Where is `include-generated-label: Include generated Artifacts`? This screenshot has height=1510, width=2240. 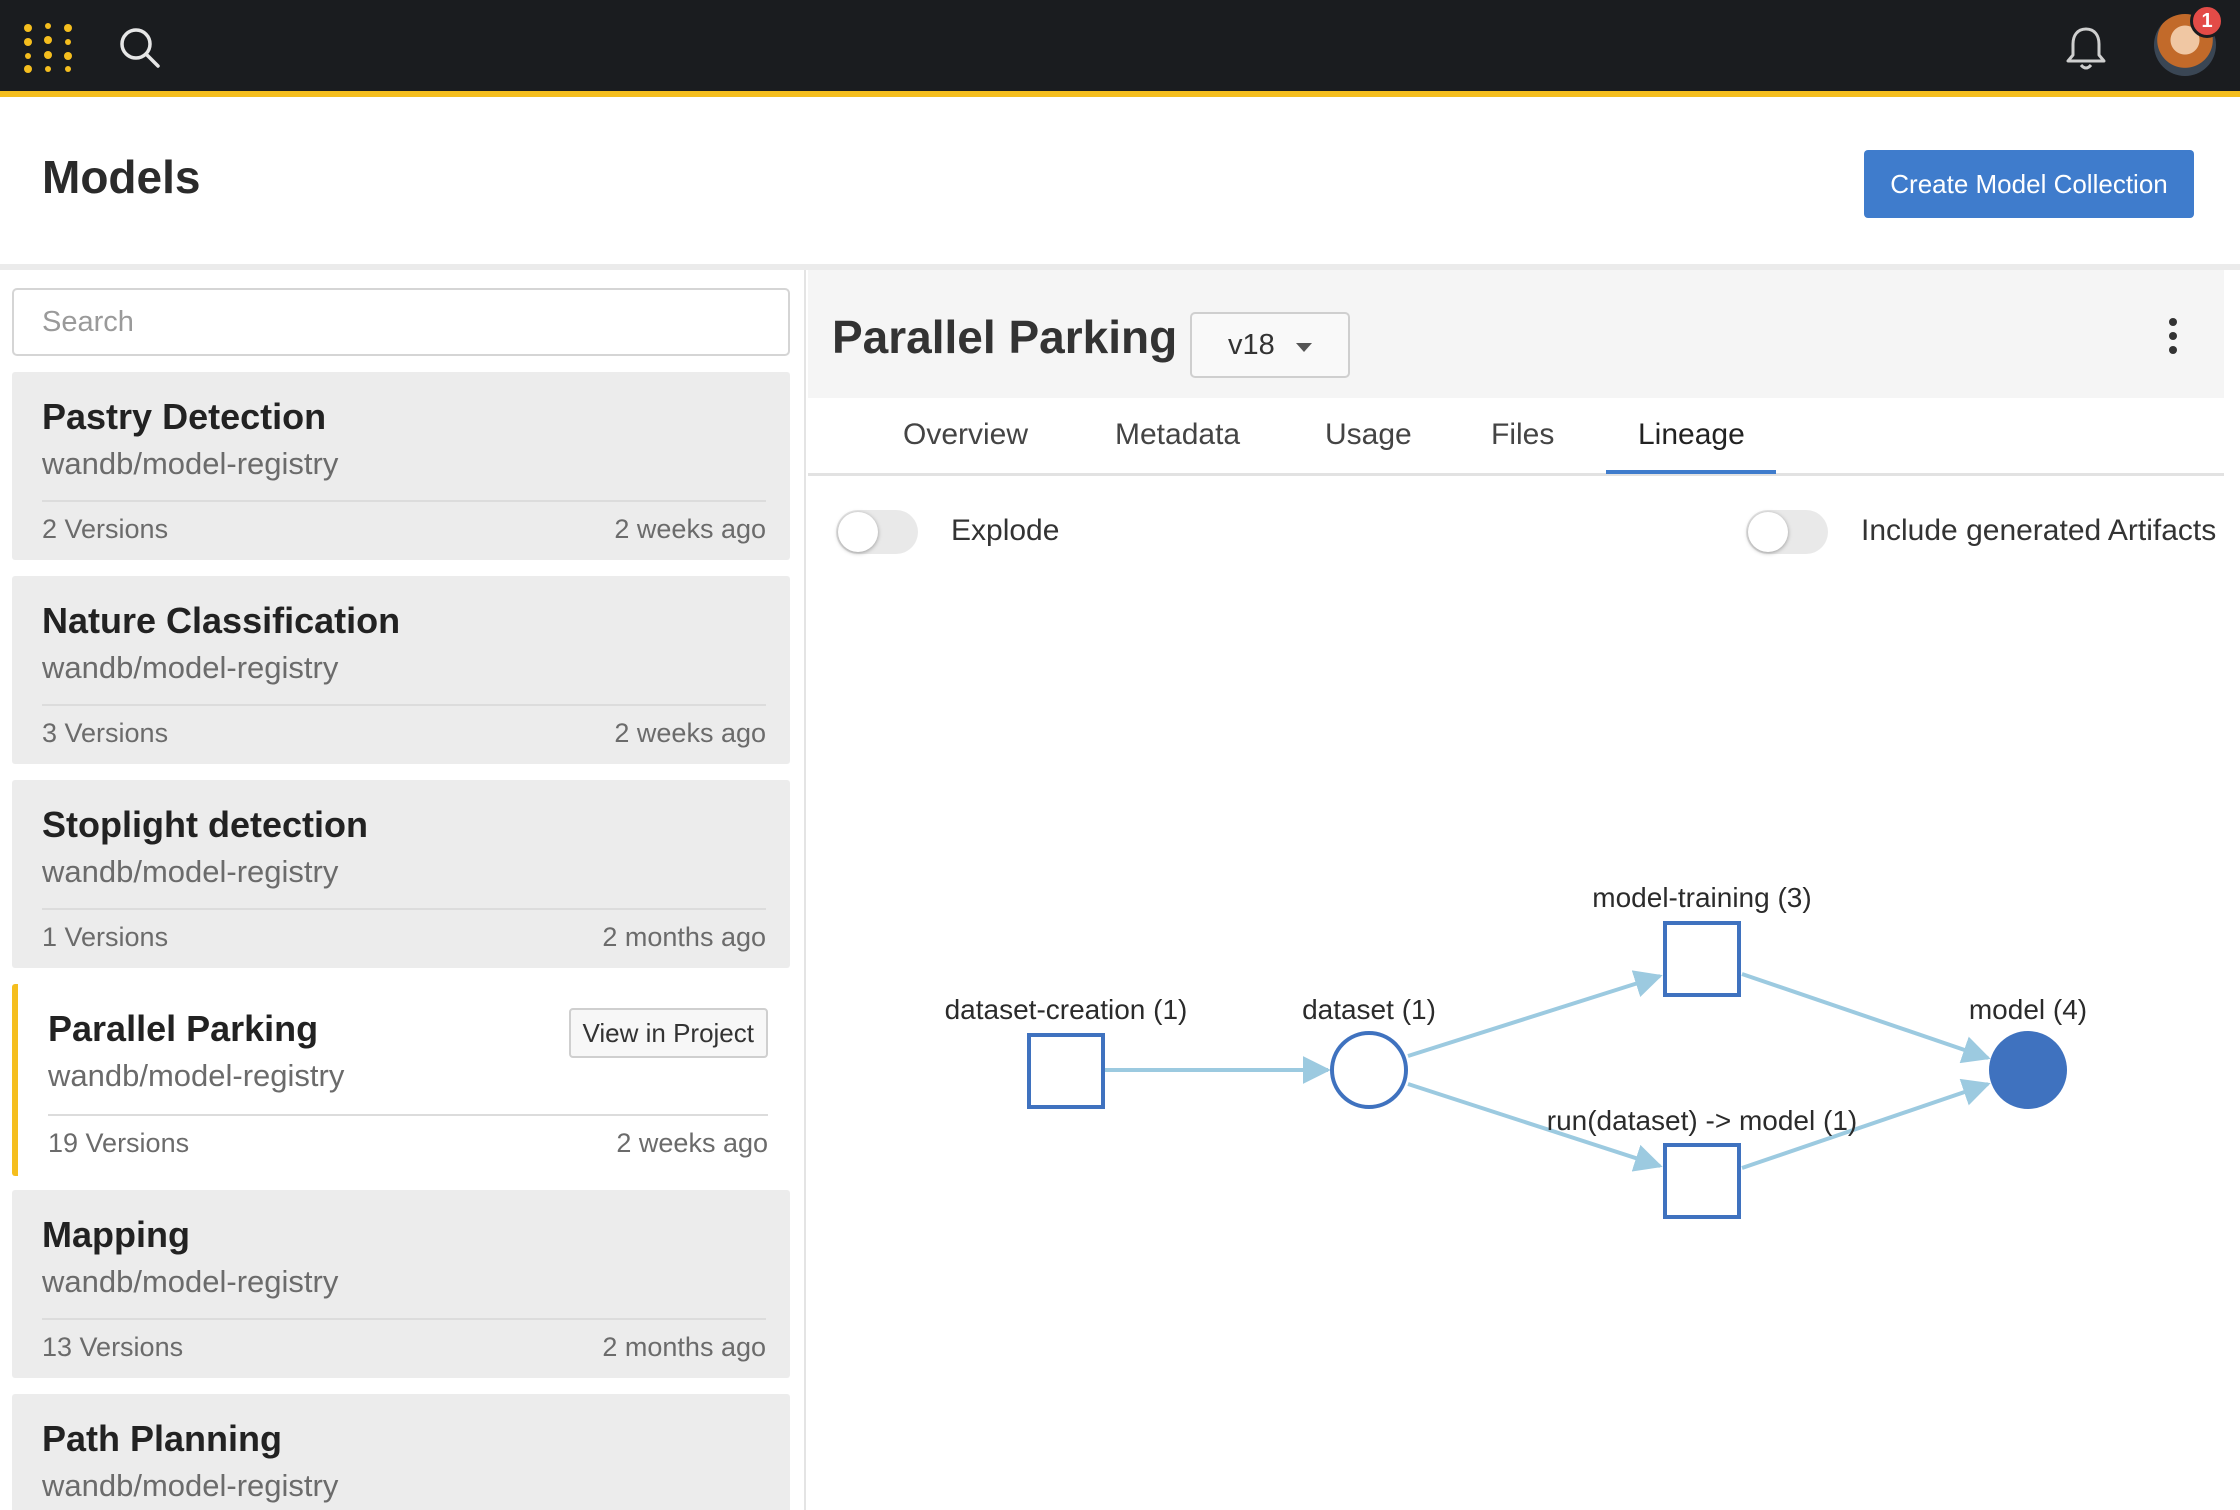 include-generated-label: Include generated Artifacts is located at coordinates (2039, 530).